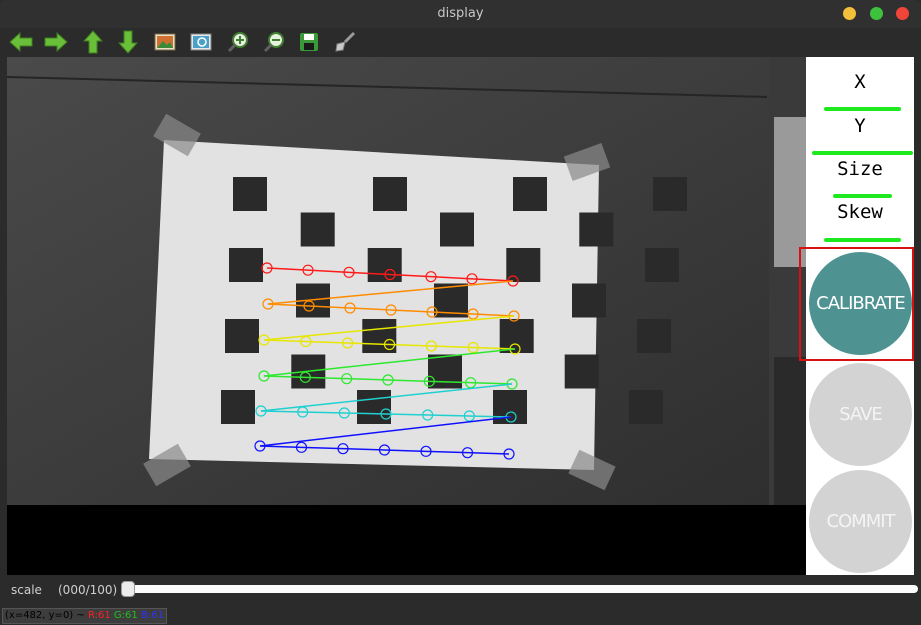 The image size is (921, 625). Describe the element at coordinates (201, 42) in the screenshot. I see `zoom-fit-icon` at that location.